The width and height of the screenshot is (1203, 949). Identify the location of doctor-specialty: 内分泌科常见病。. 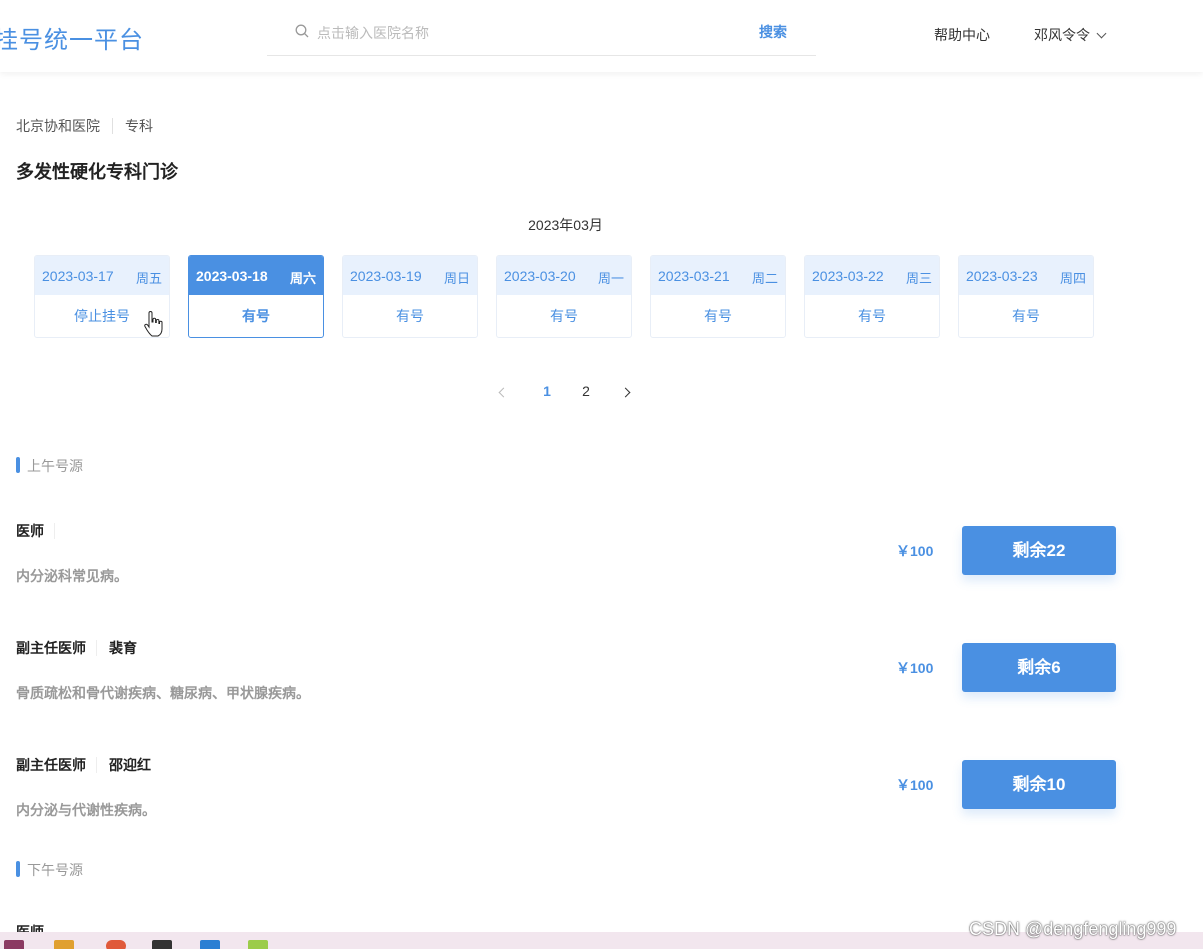
(72, 576).